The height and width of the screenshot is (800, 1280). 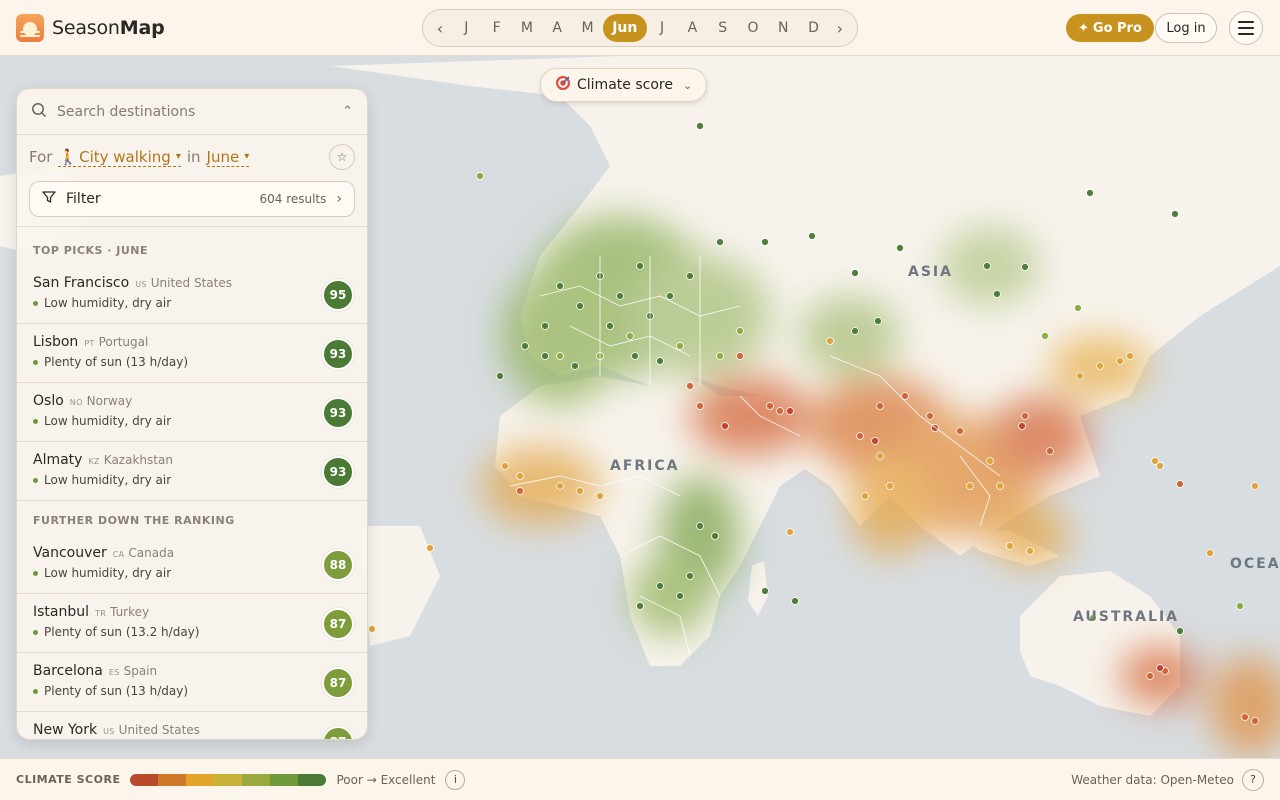 I want to click on city-name: Almaty, so click(x=58, y=460).